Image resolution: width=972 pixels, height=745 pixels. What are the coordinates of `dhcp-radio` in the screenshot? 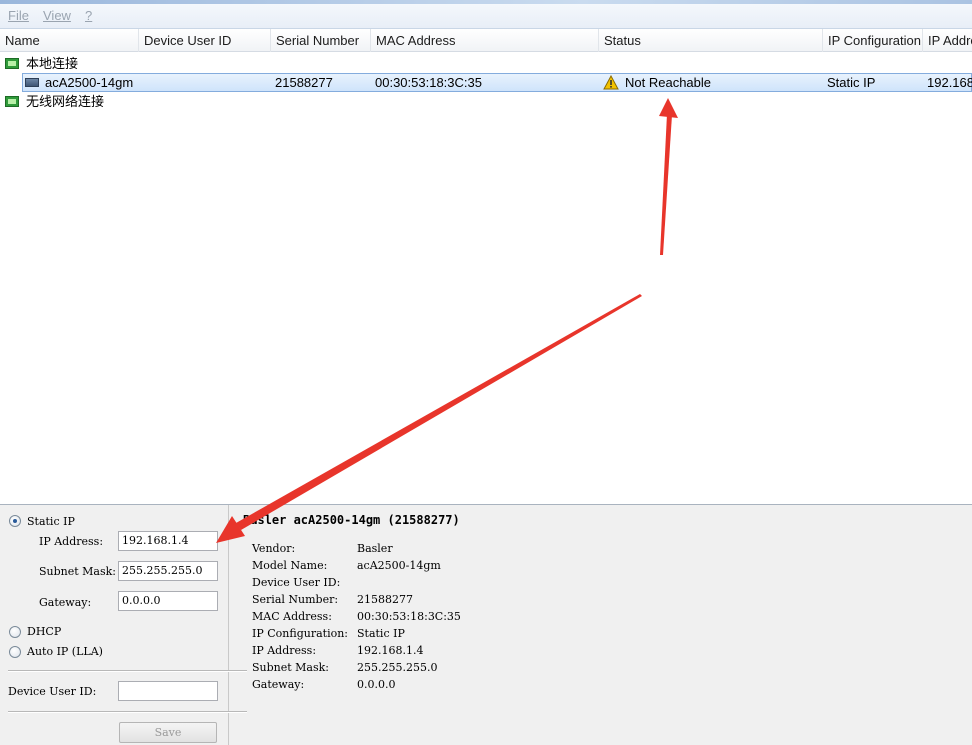 It's located at (15, 632).